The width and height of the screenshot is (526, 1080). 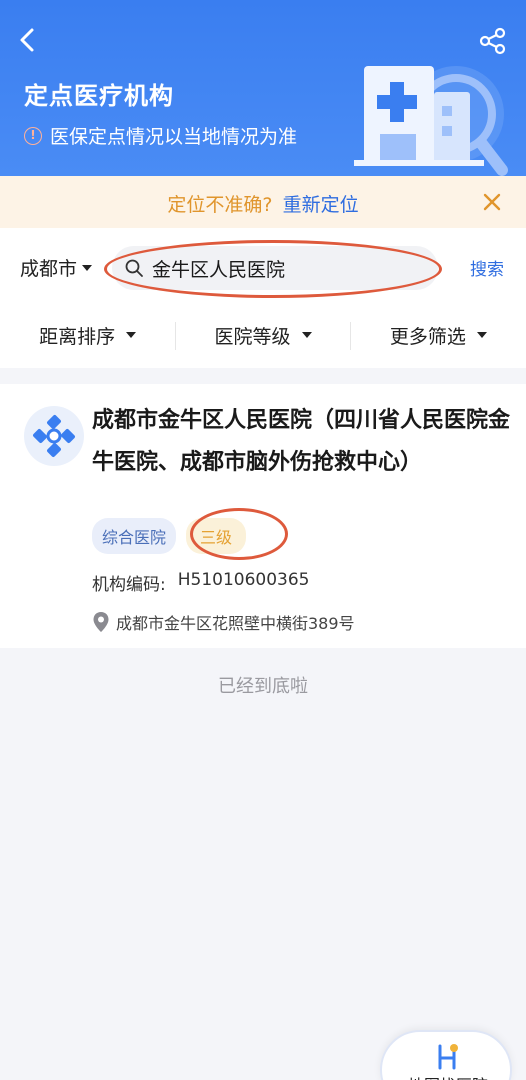 What do you see at coordinates (134, 268) in the screenshot?
I see `search-icon` at bounding box center [134, 268].